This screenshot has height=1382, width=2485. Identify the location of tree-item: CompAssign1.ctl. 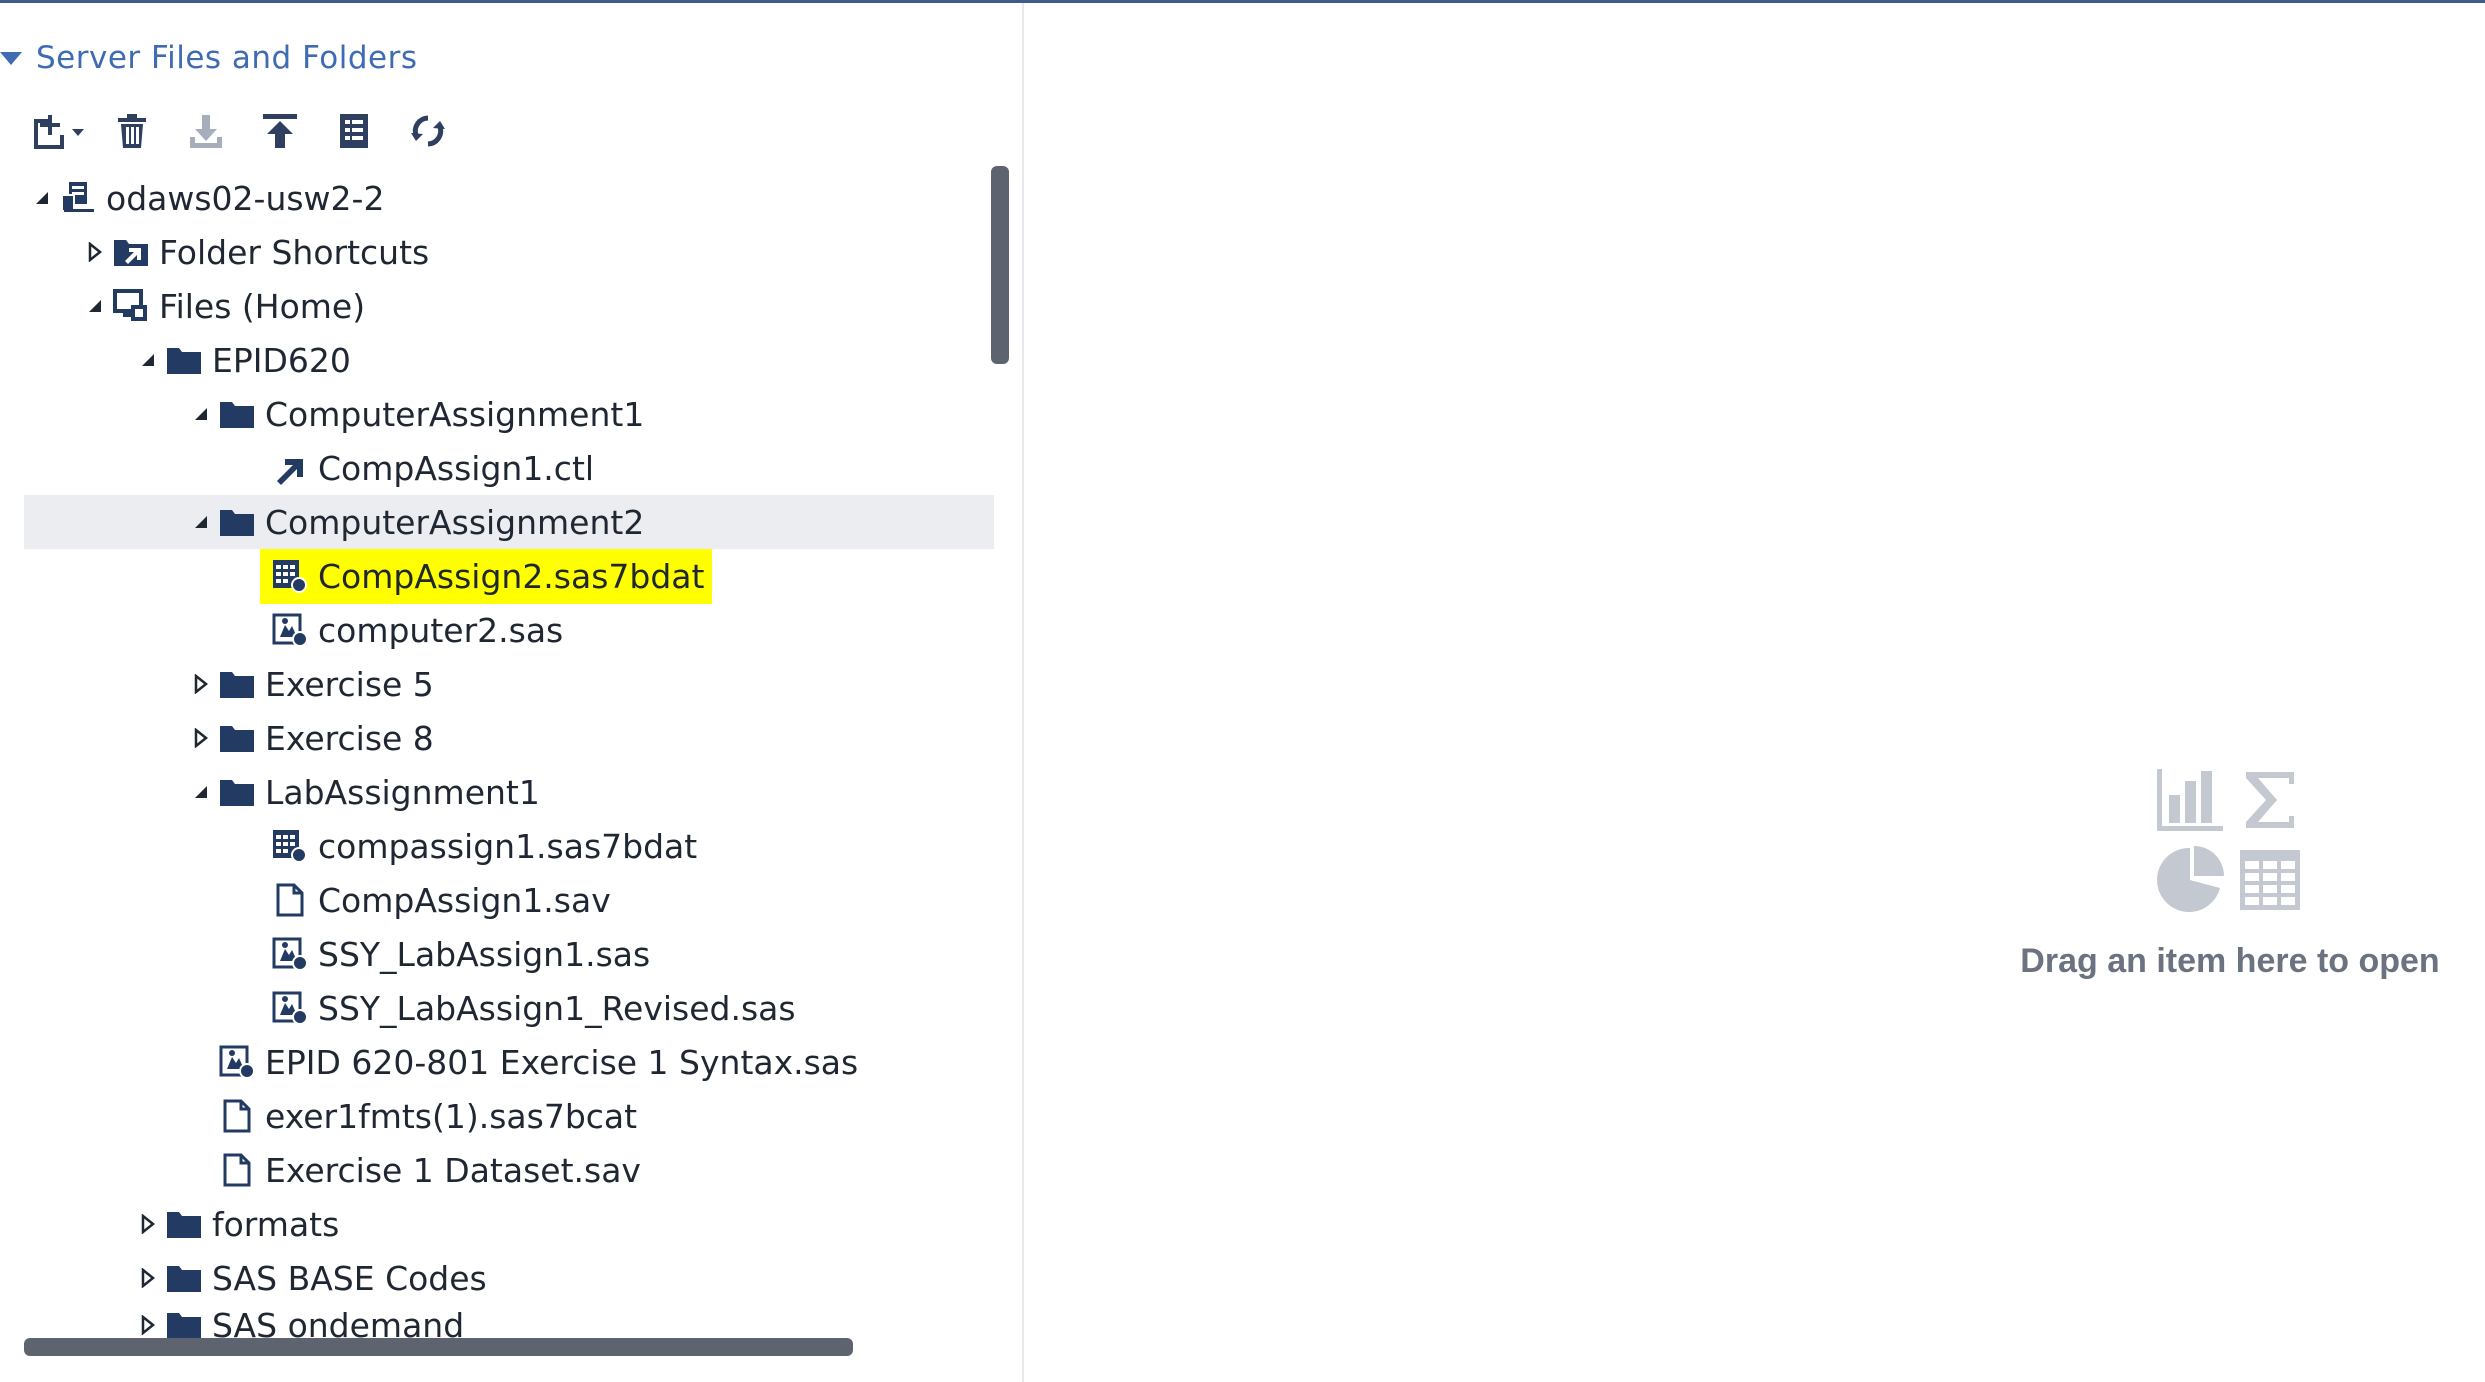
(509, 468).